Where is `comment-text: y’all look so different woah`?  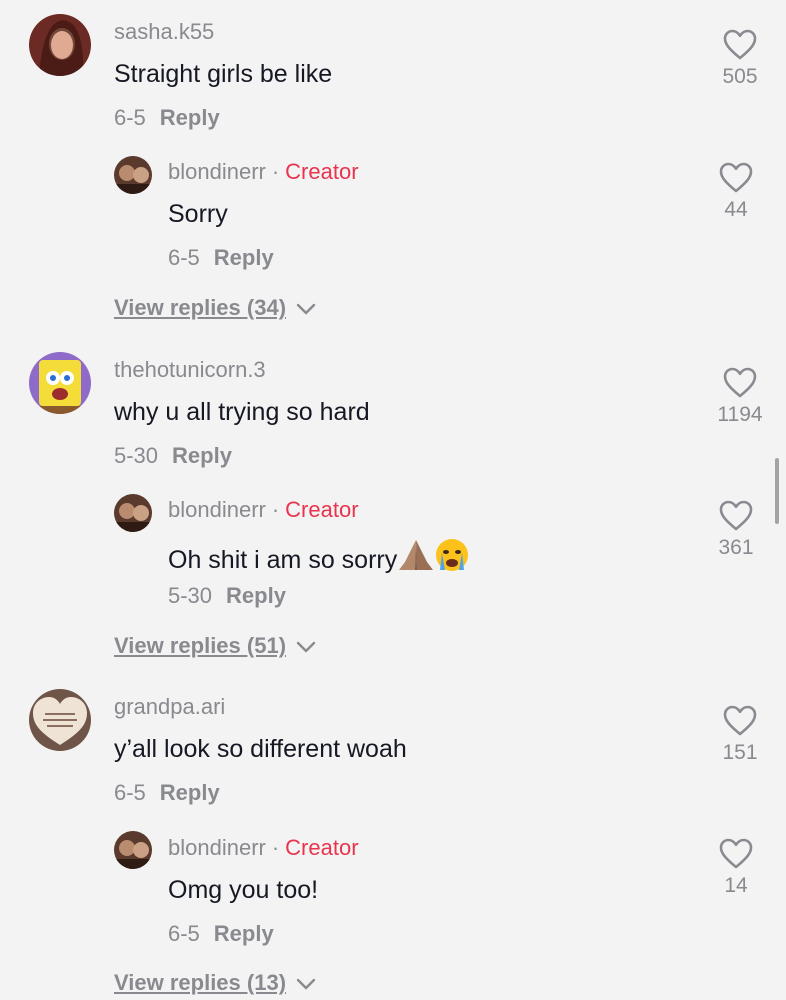 comment-text: y’all look so different woah is located at coordinates (260, 749).